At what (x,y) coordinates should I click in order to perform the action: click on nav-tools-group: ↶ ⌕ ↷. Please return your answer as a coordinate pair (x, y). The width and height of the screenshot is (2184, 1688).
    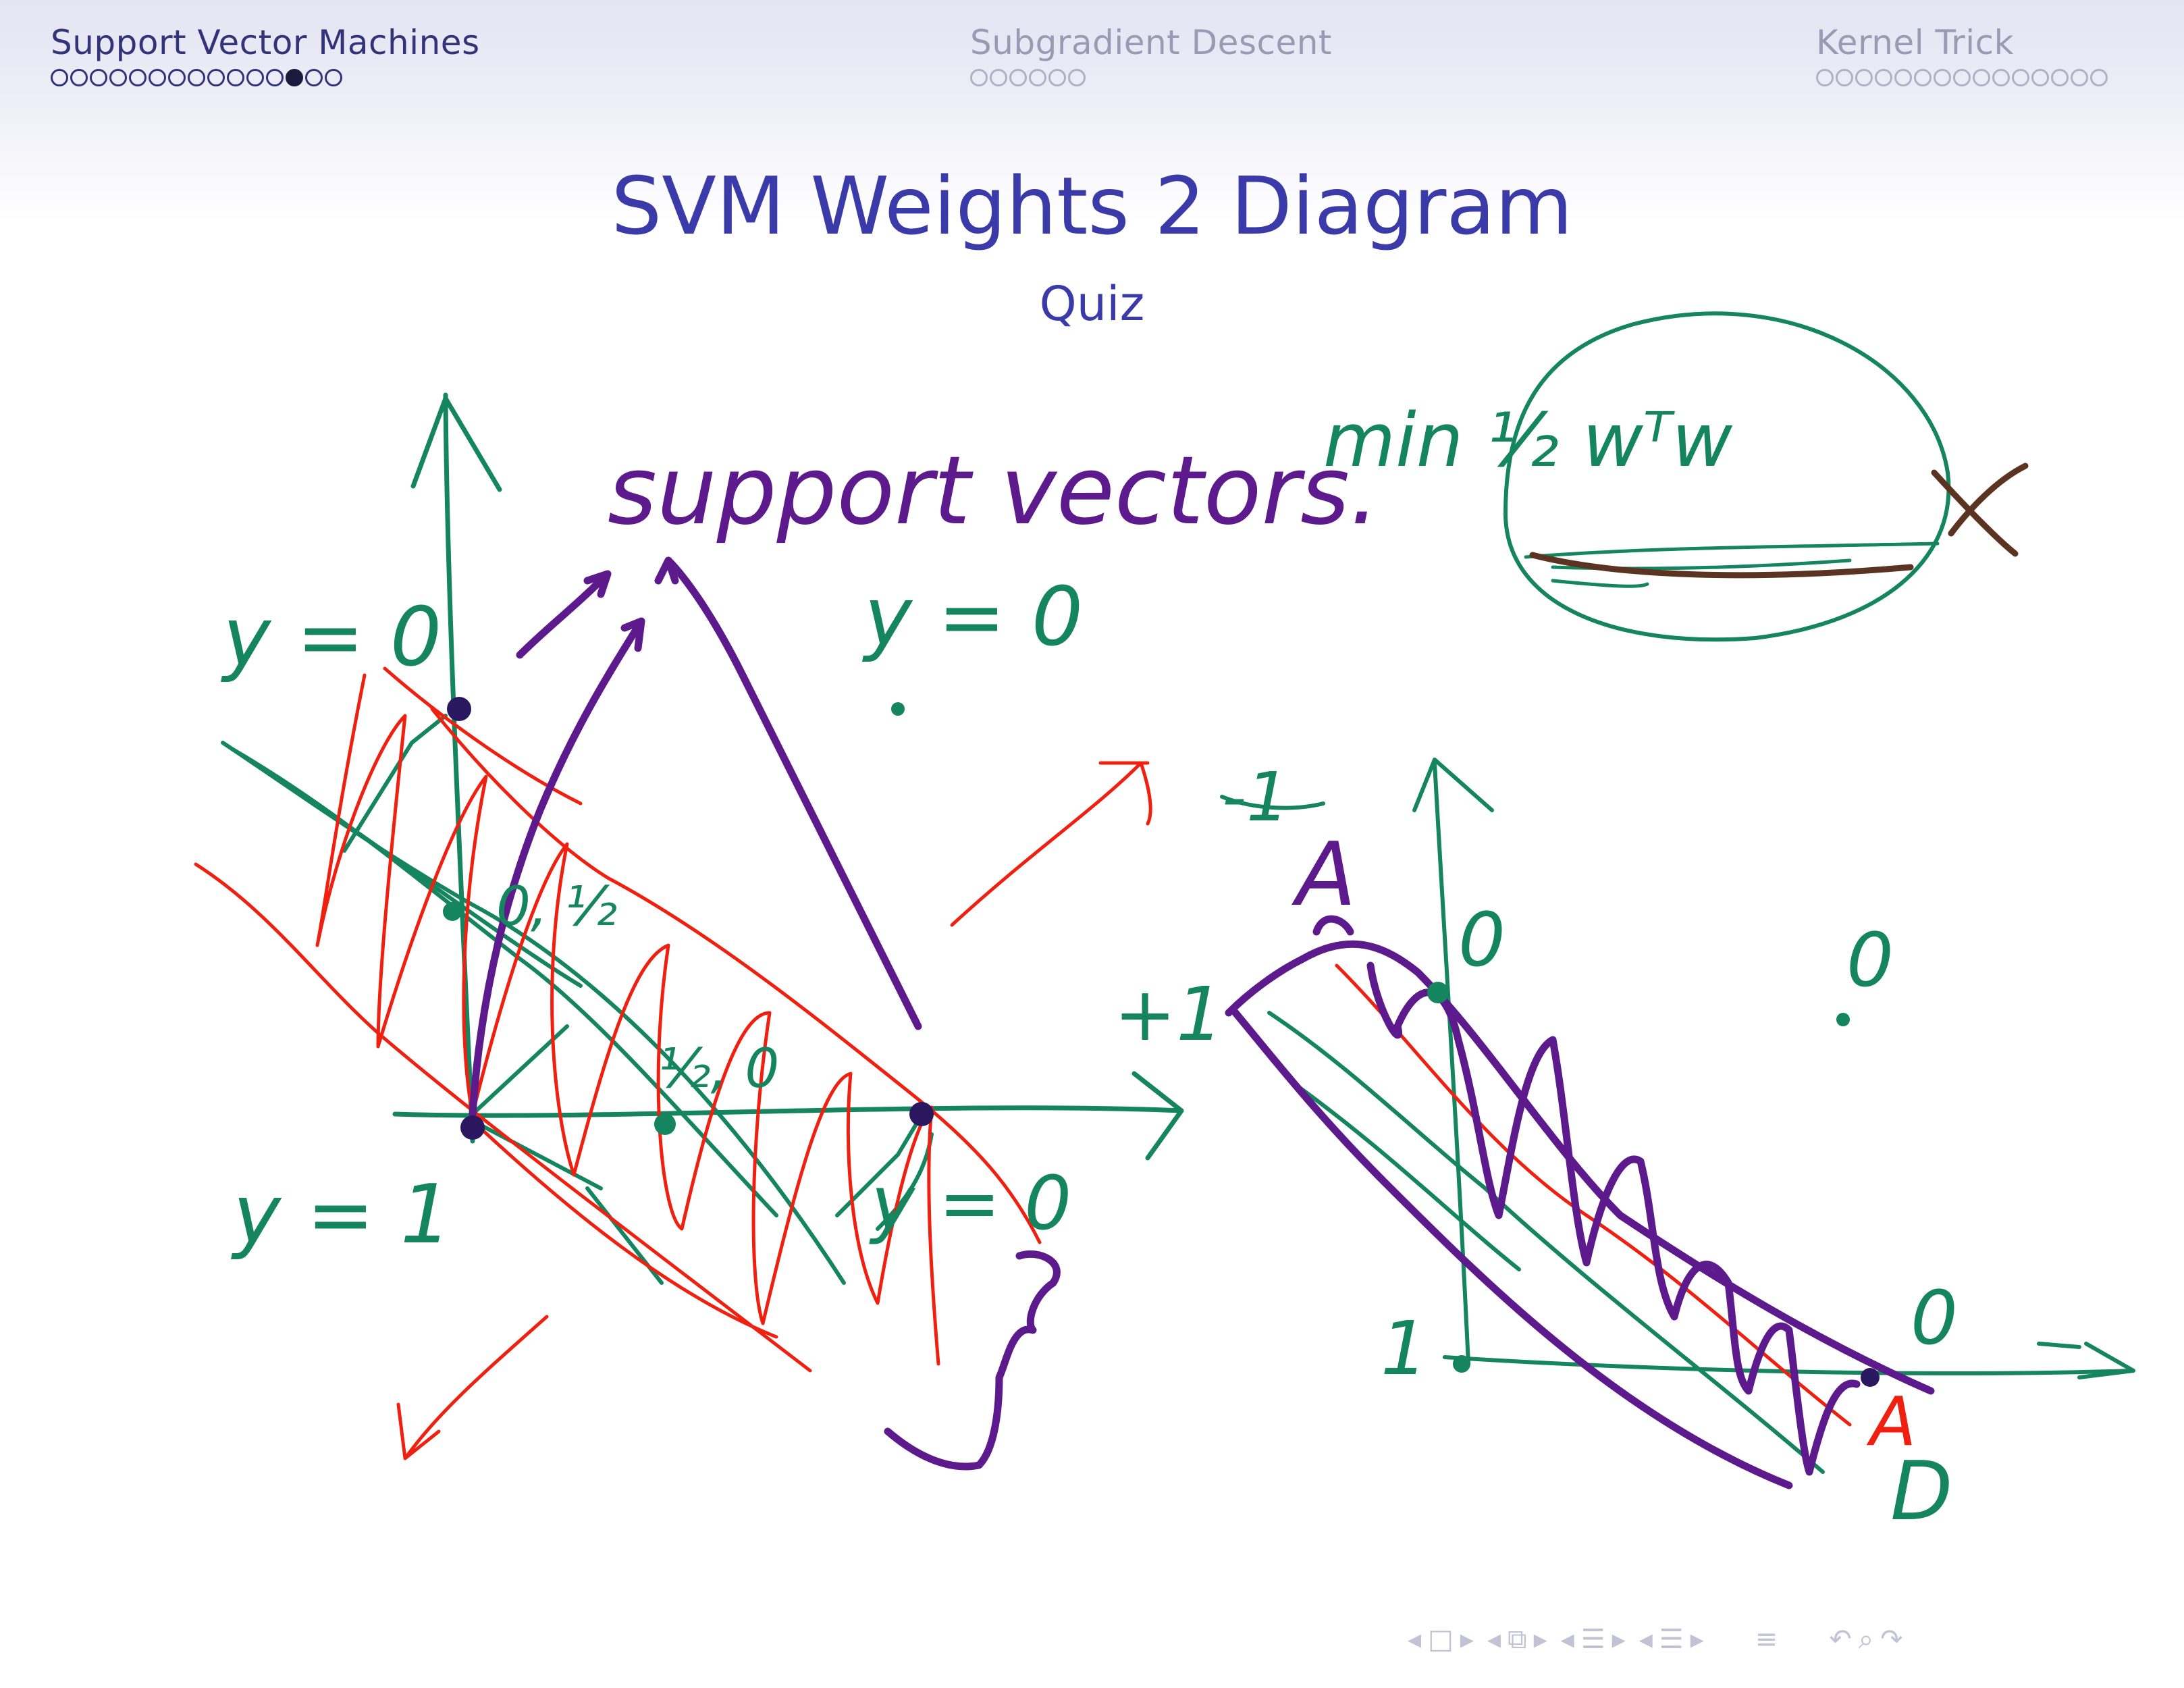
    Looking at the image, I should click on (1865, 1639).